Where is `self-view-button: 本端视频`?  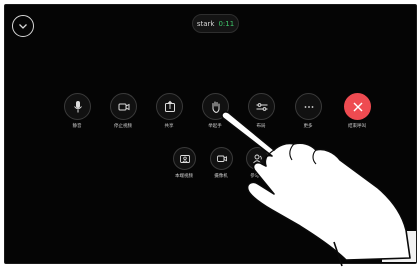 self-view-button: 本端视频 is located at coordinates (184, 163).